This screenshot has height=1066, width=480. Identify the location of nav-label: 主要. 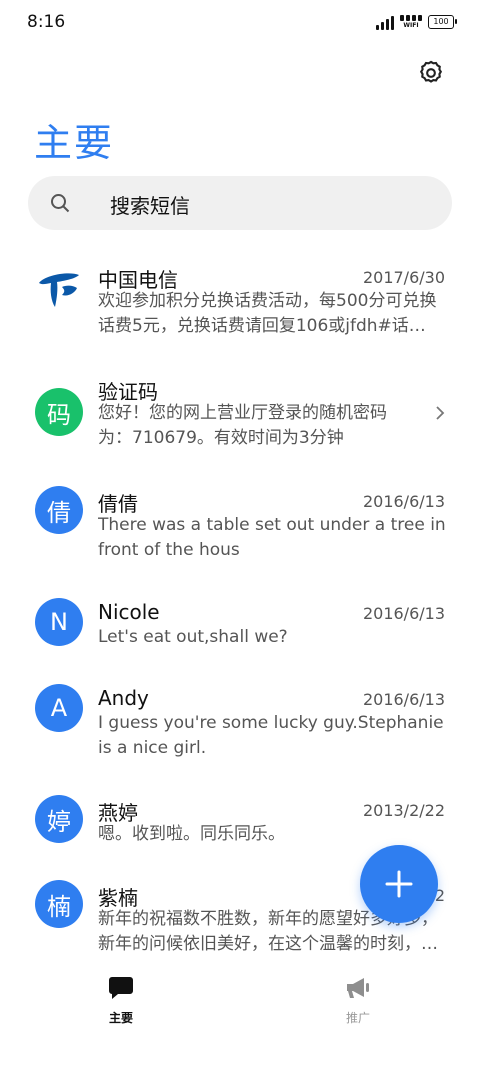
(120, 1018).